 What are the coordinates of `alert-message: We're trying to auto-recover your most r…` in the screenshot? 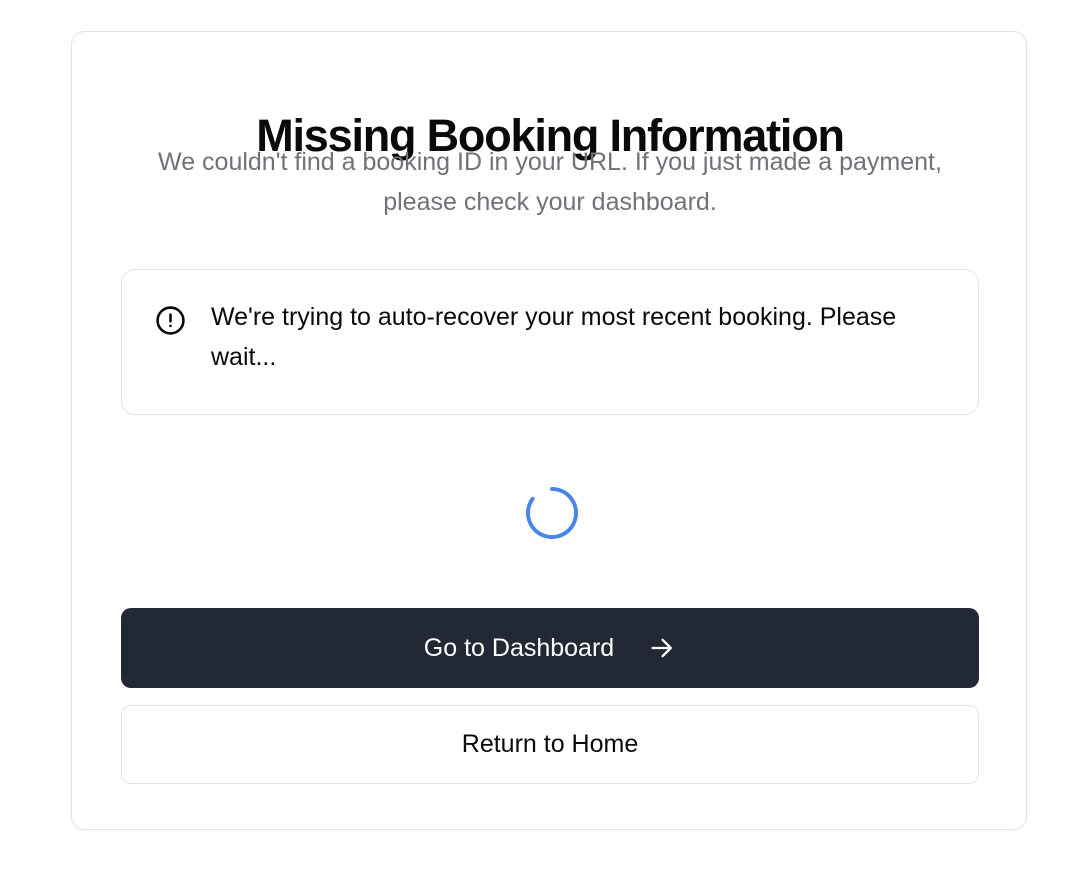 It's located at (554, 337).